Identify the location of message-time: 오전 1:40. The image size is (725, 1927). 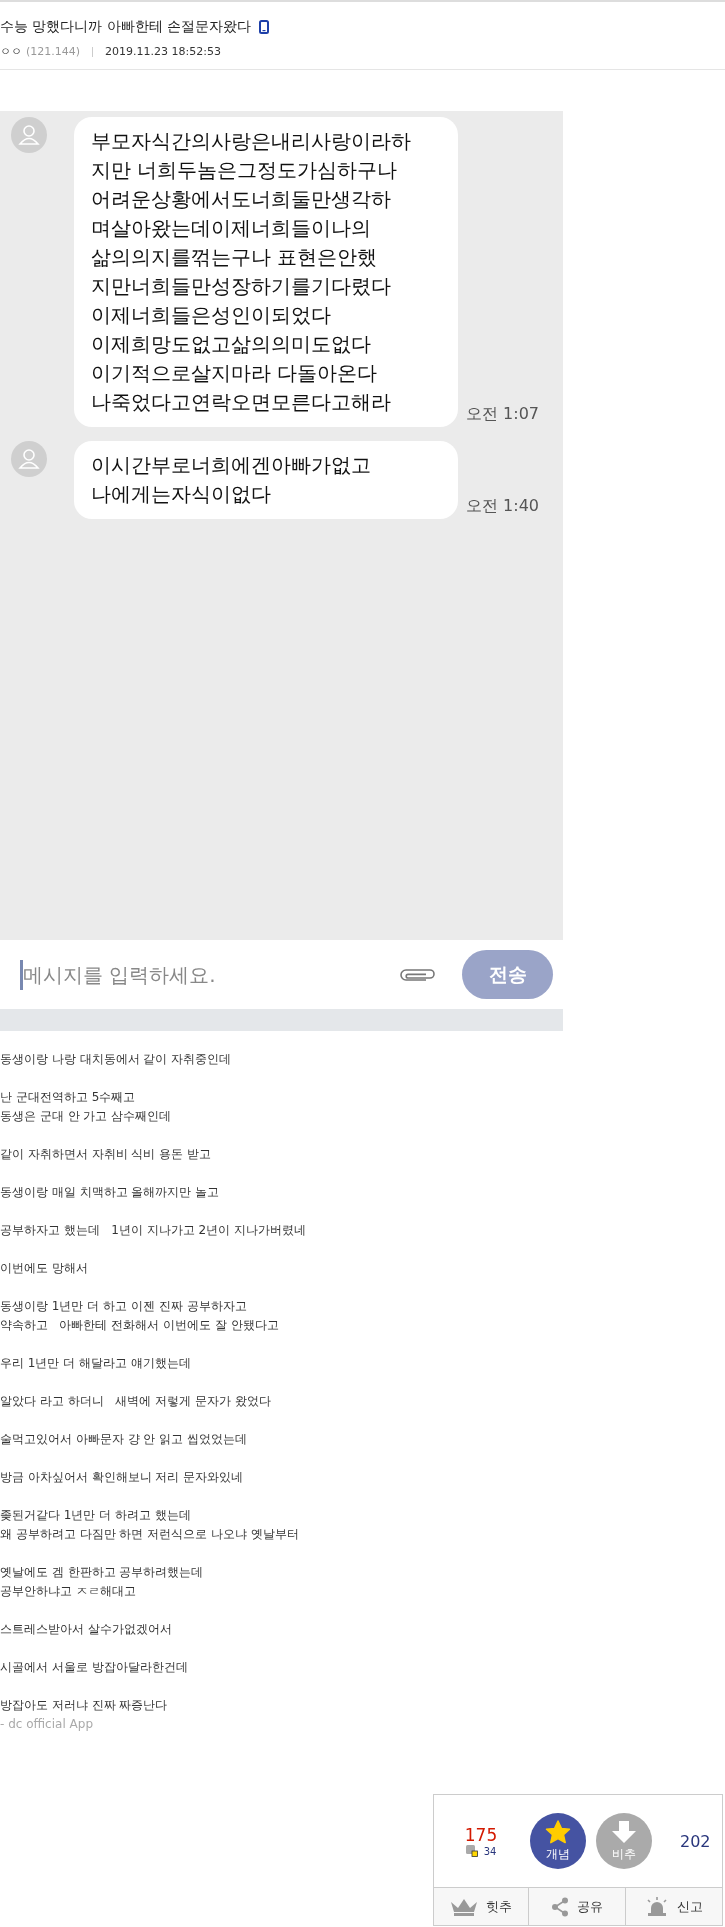
(502, 506).